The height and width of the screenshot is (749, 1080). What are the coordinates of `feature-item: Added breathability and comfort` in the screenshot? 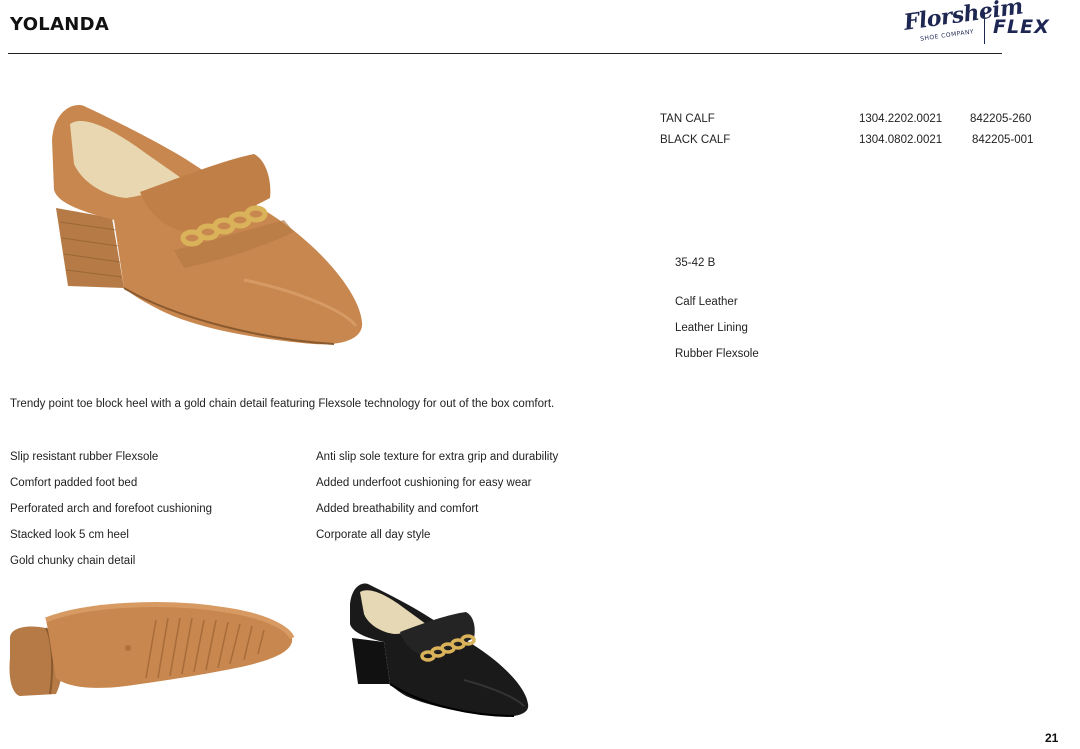 It's located at (397, 509).